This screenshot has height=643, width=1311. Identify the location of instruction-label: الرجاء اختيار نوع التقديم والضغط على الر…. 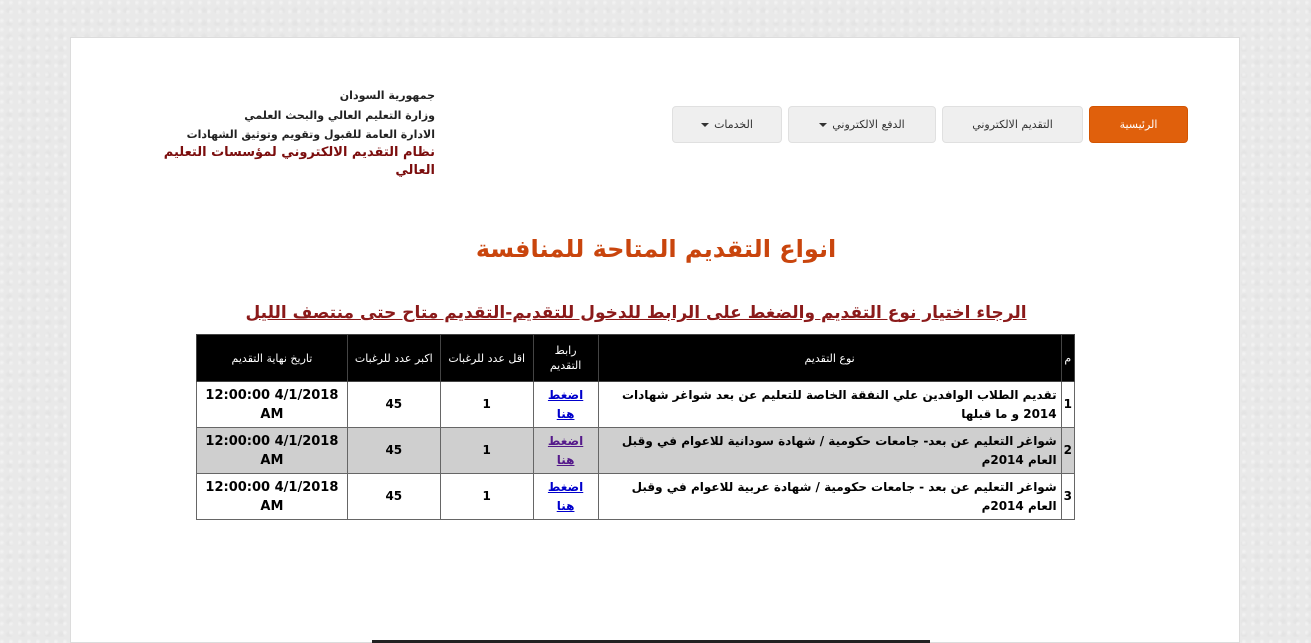
(636, 313).